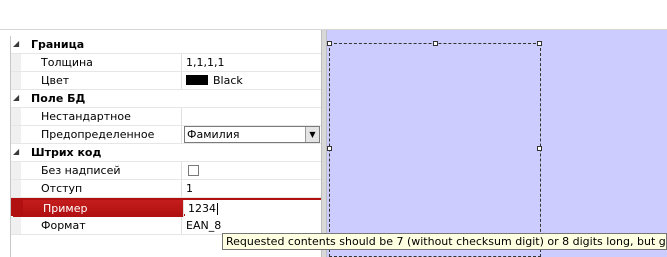  What do you see at coordinates (252, 62) in the screenshot?
I see `property-value: 1,1,1,1` at bounding box center [252, 62].